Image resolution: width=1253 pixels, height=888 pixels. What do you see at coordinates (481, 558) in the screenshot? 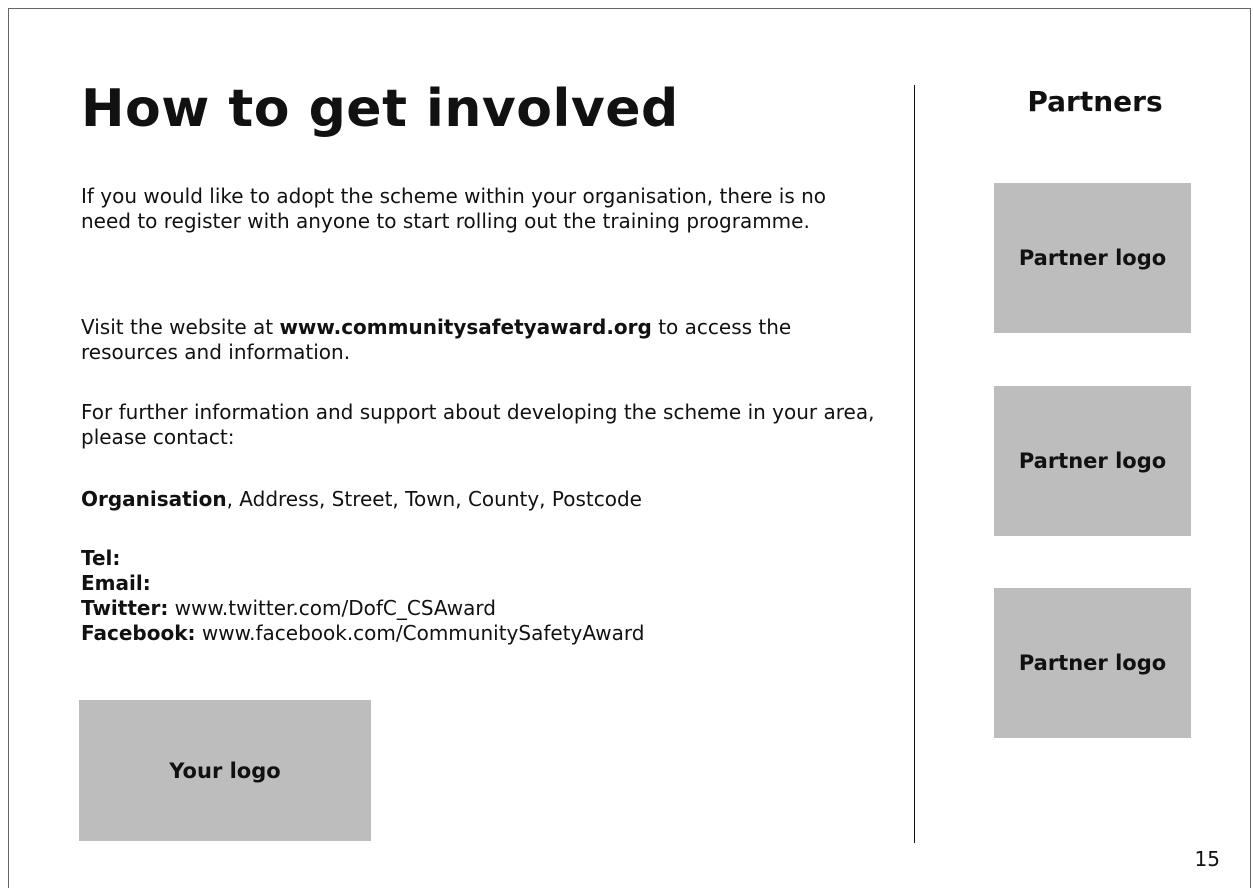
I see `tel-row: Tel:` at bounding box center [481, 558].